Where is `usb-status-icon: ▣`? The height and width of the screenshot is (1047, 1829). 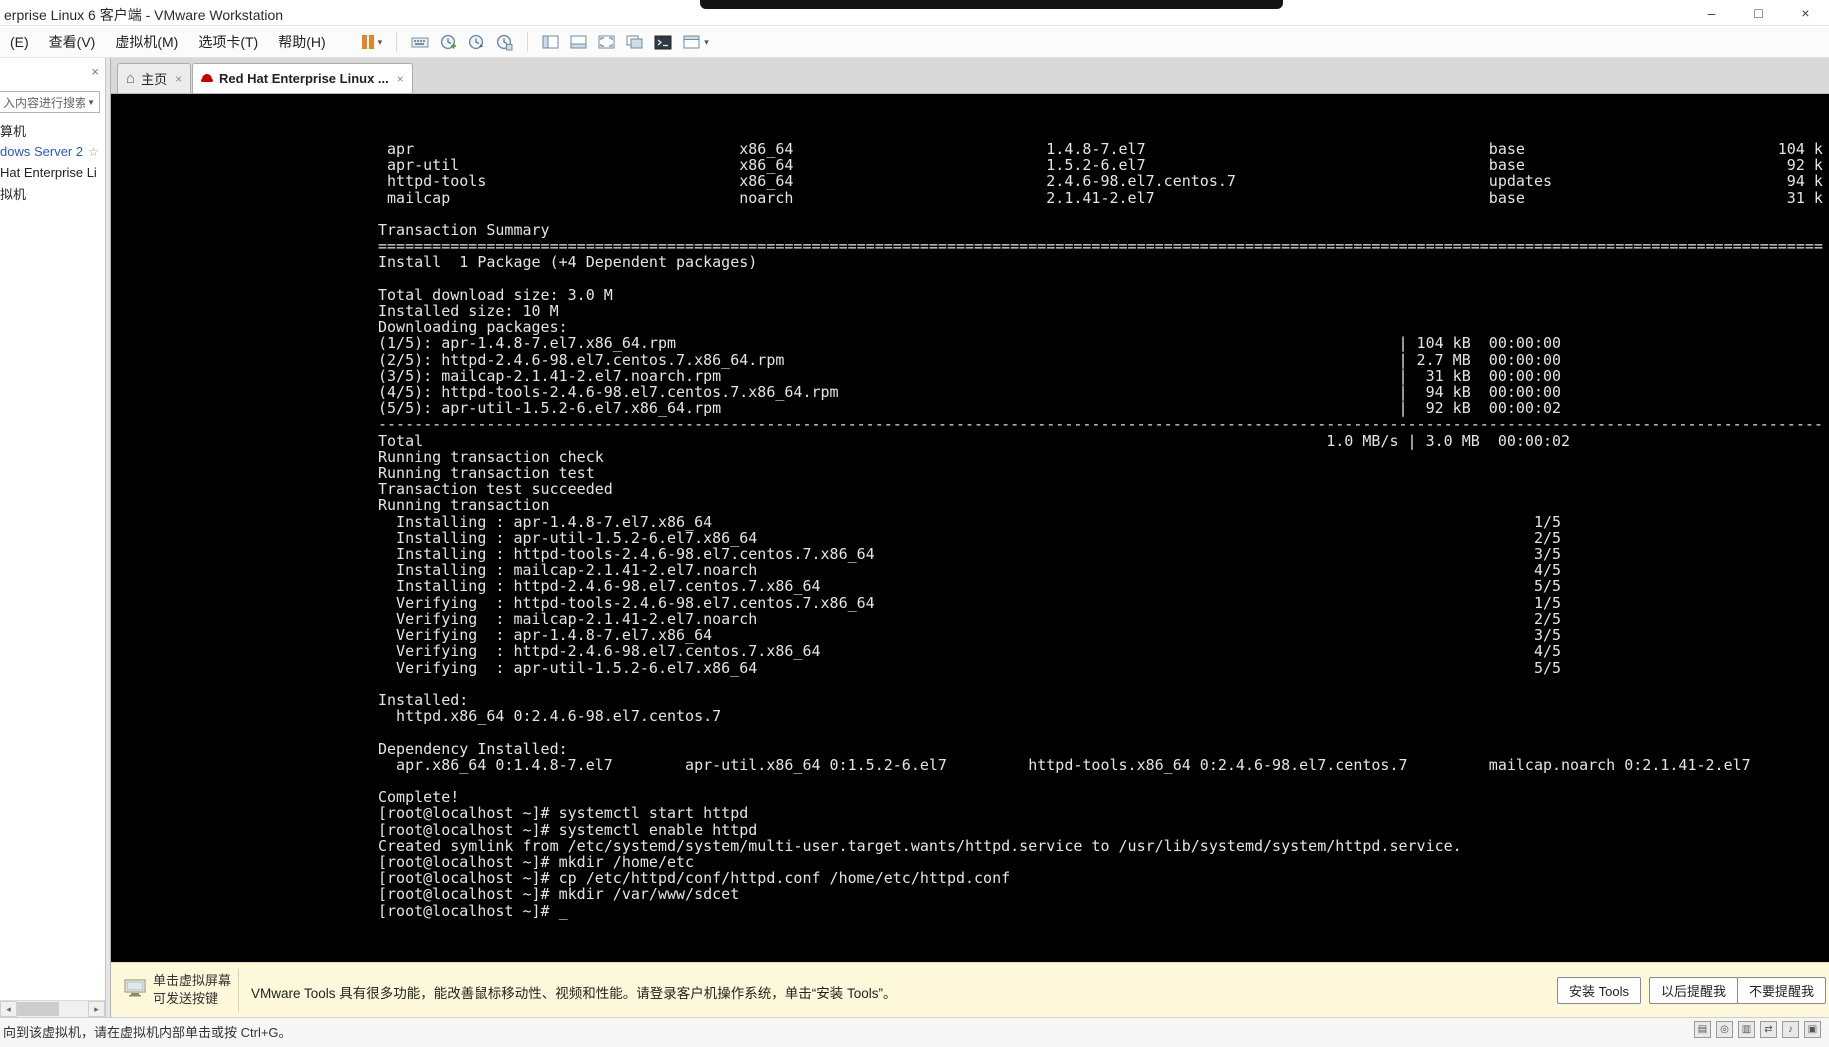 usb-status-icon: ▣ is located at coordinates (1812, 1029).